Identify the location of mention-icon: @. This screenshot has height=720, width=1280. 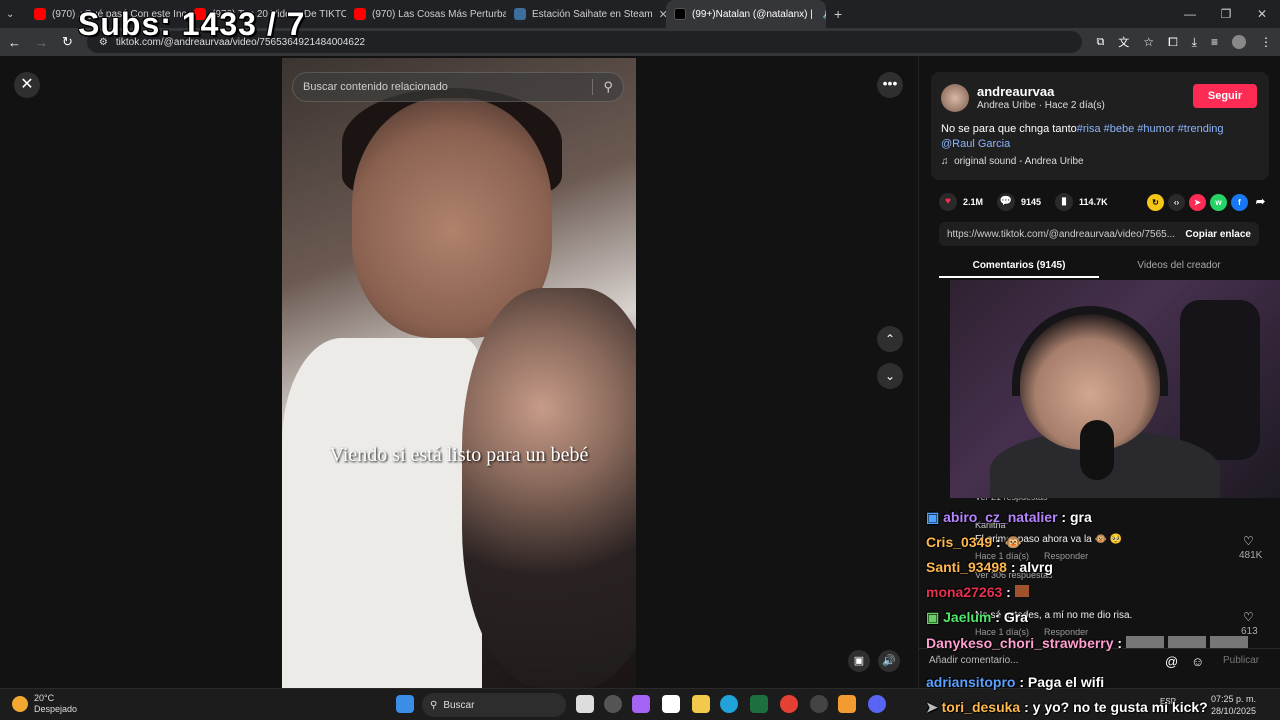
(1171, 661).